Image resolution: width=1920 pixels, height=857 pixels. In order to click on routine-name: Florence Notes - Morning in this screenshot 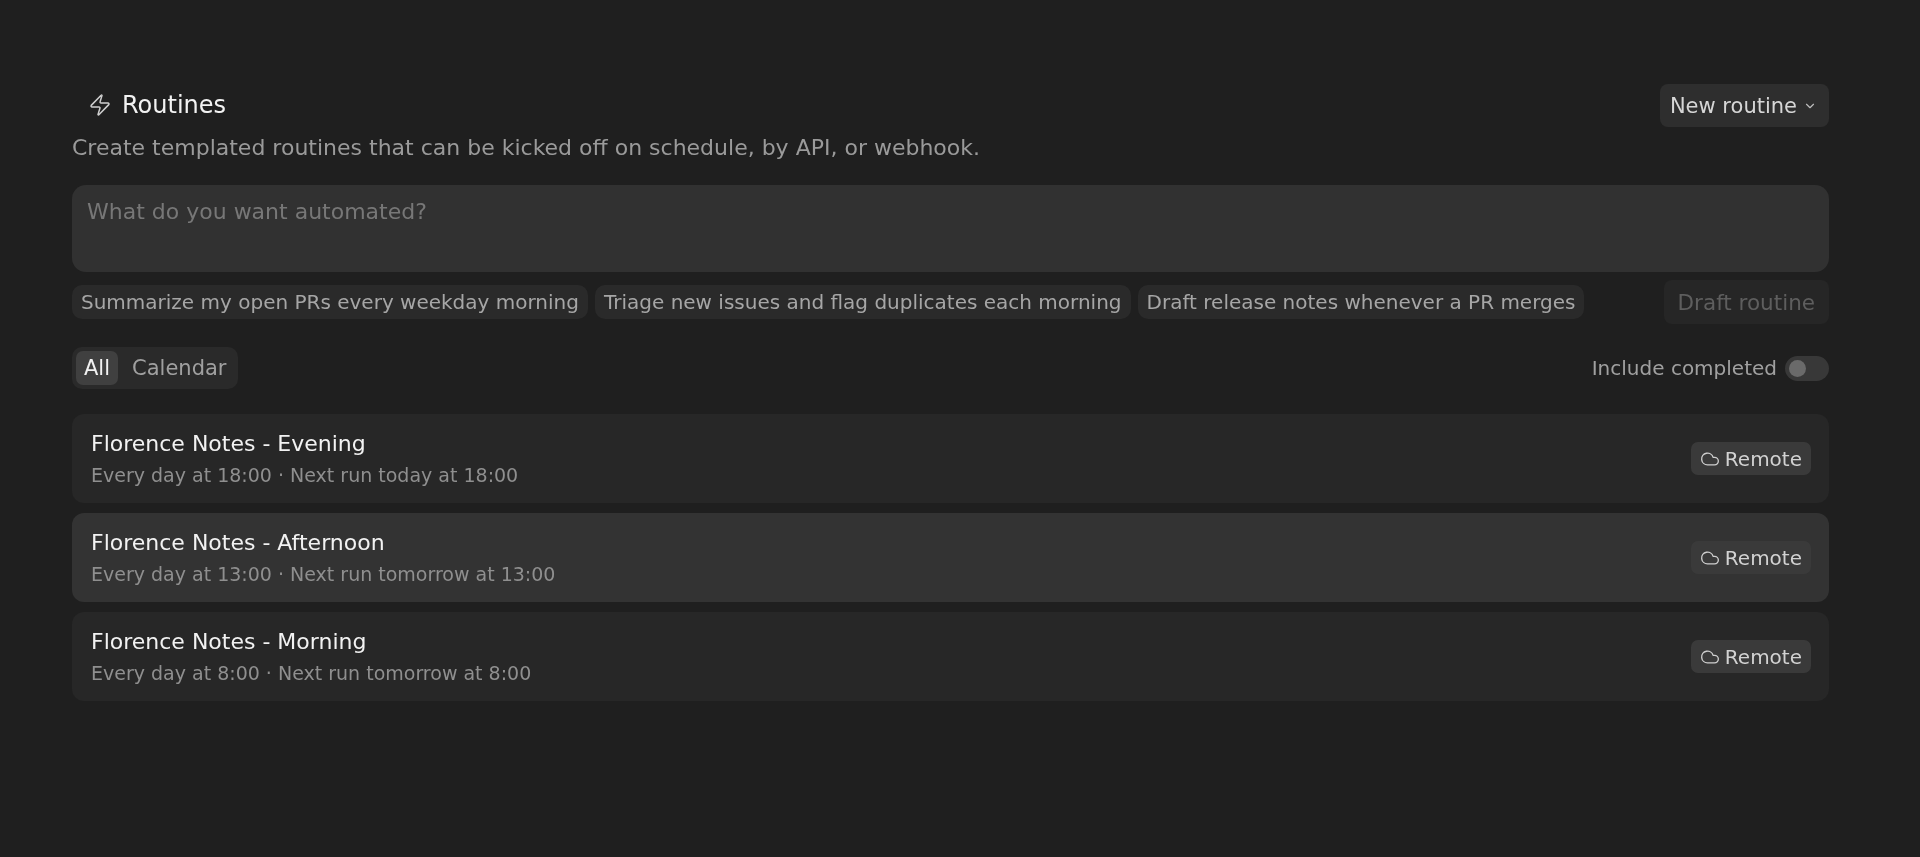, I will do `click(229, 641)`.